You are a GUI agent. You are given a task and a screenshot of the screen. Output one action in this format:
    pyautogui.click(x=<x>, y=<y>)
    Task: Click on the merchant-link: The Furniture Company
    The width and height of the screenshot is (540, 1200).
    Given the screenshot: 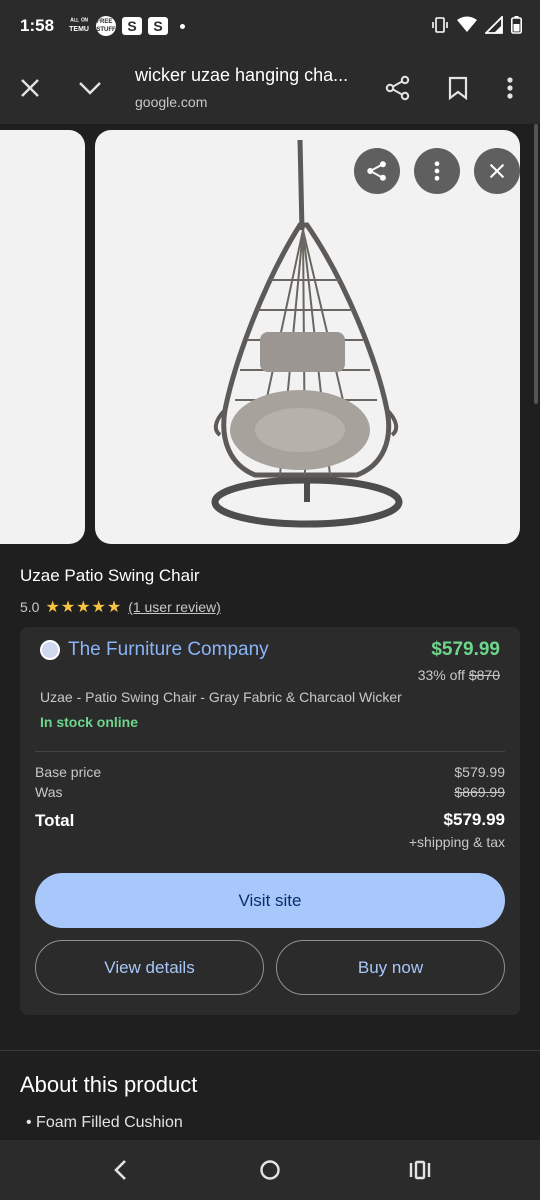 What is the action you would take?
    pyautogui.click(x=154, y=650)
    